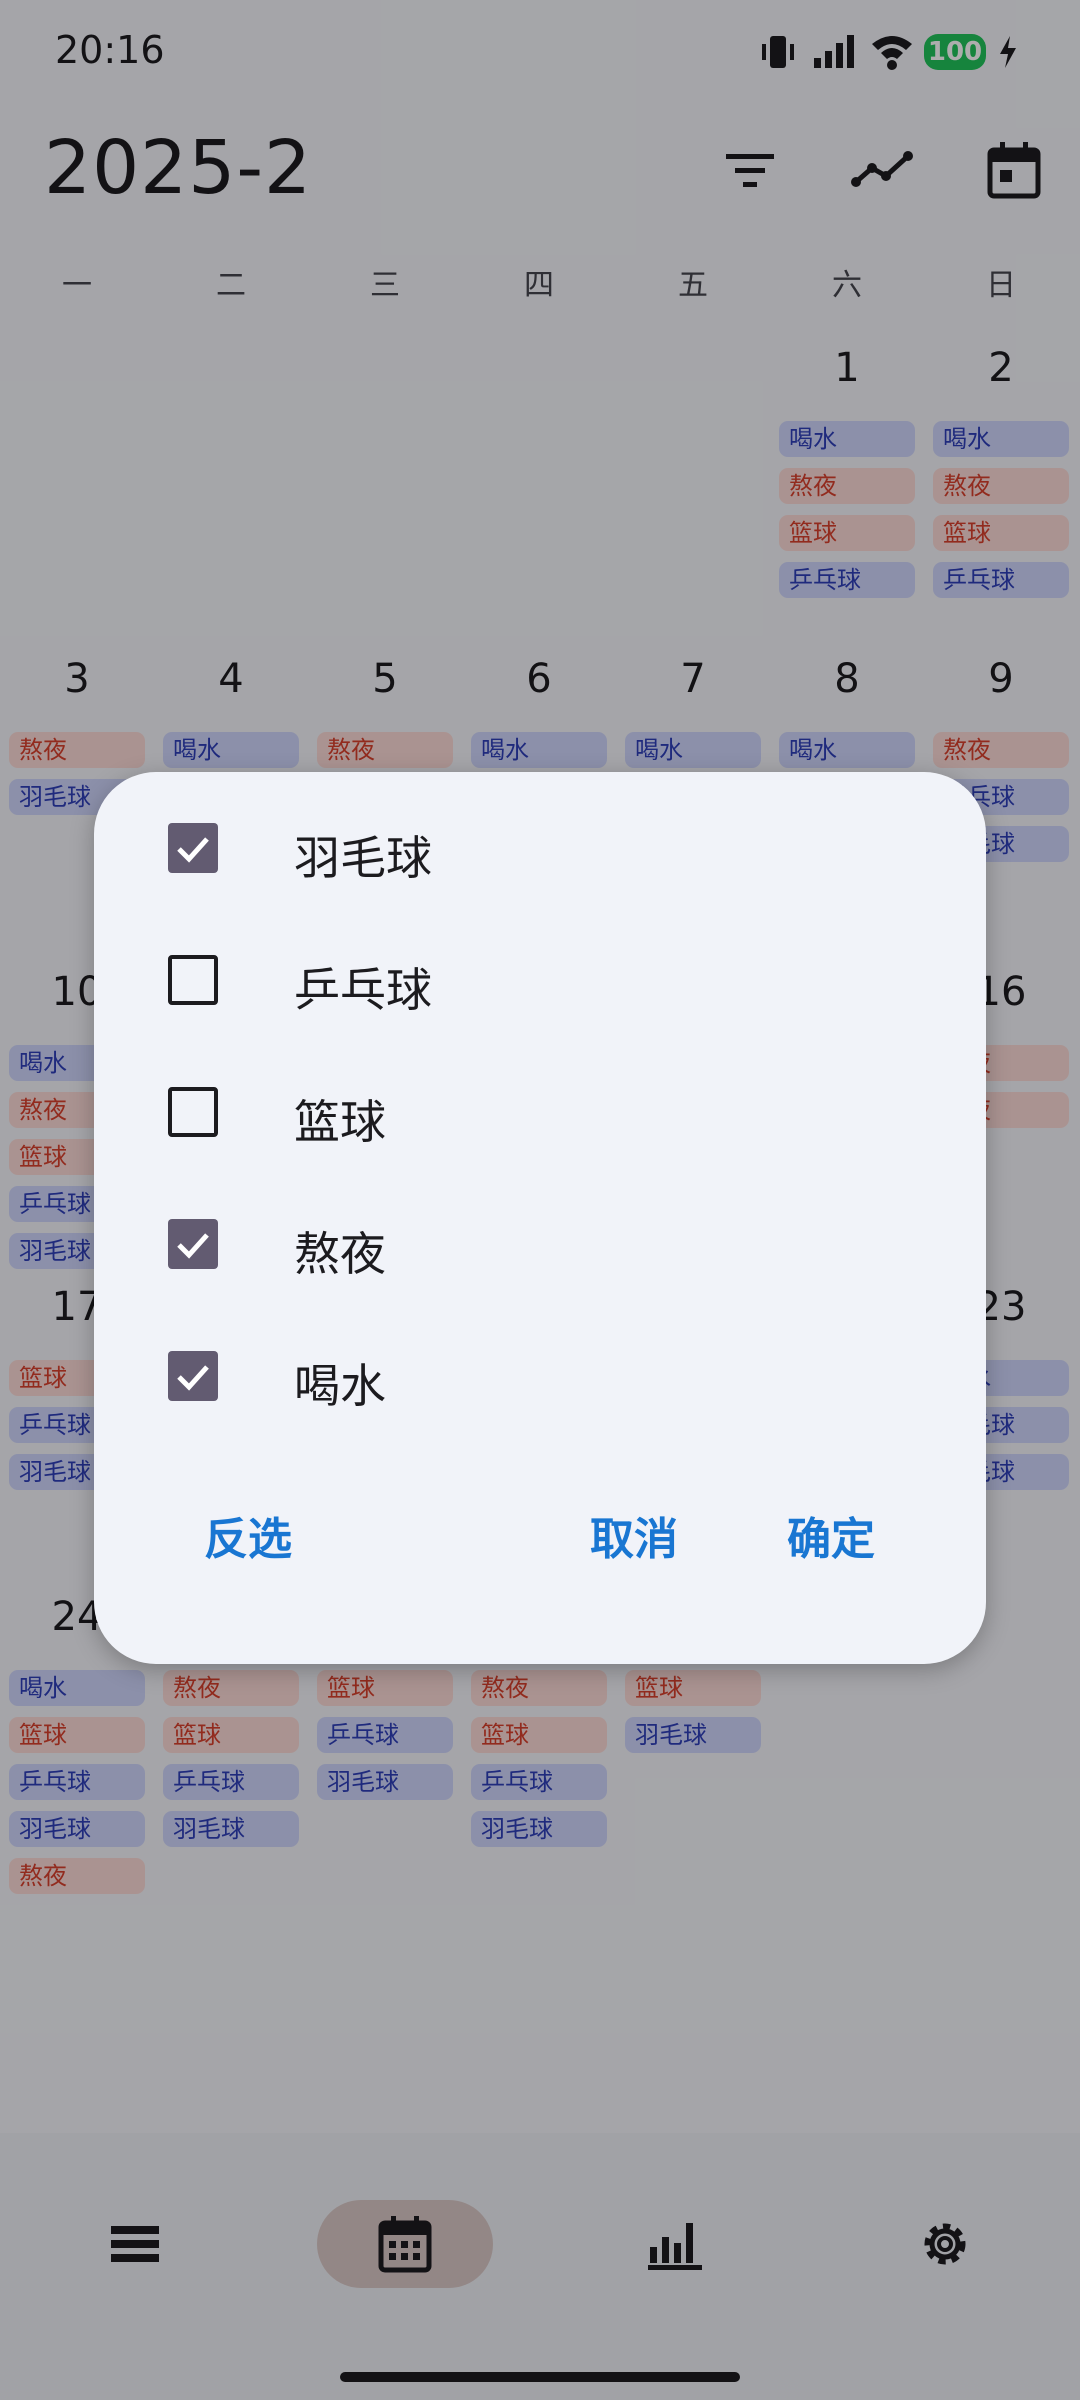 The height and width of the screenshot is (2400, 1080). What do you see at coordinates (831, 1540) in the screenshot?
I see `confirm-button: 确定` at bounding box center [831, 1540].